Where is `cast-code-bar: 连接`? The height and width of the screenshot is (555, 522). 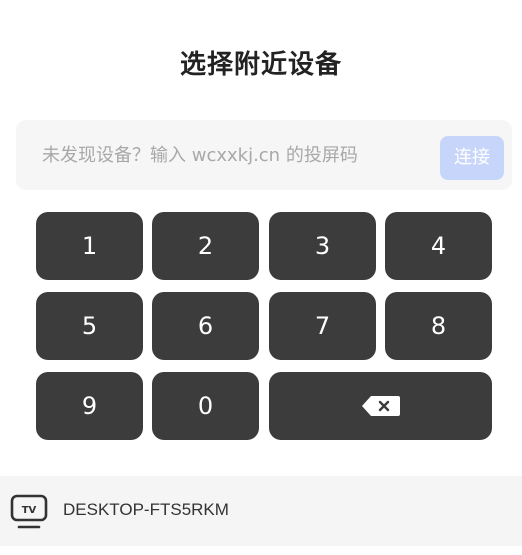 cast-code-bar: 连接 is located at coordinates (264, 155).